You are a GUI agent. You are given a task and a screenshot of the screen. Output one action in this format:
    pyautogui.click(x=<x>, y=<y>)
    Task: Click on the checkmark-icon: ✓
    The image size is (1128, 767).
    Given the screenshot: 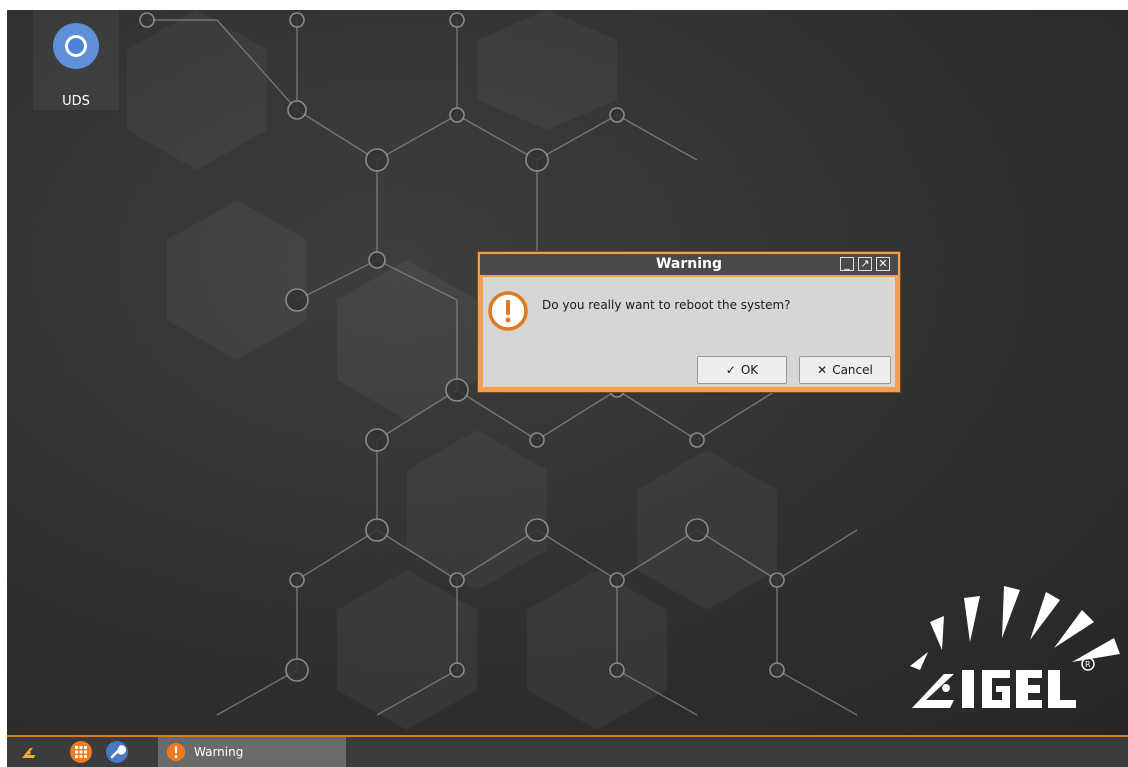 What is the action you would take?
    pyautogui.click(x=730, y=370)
    